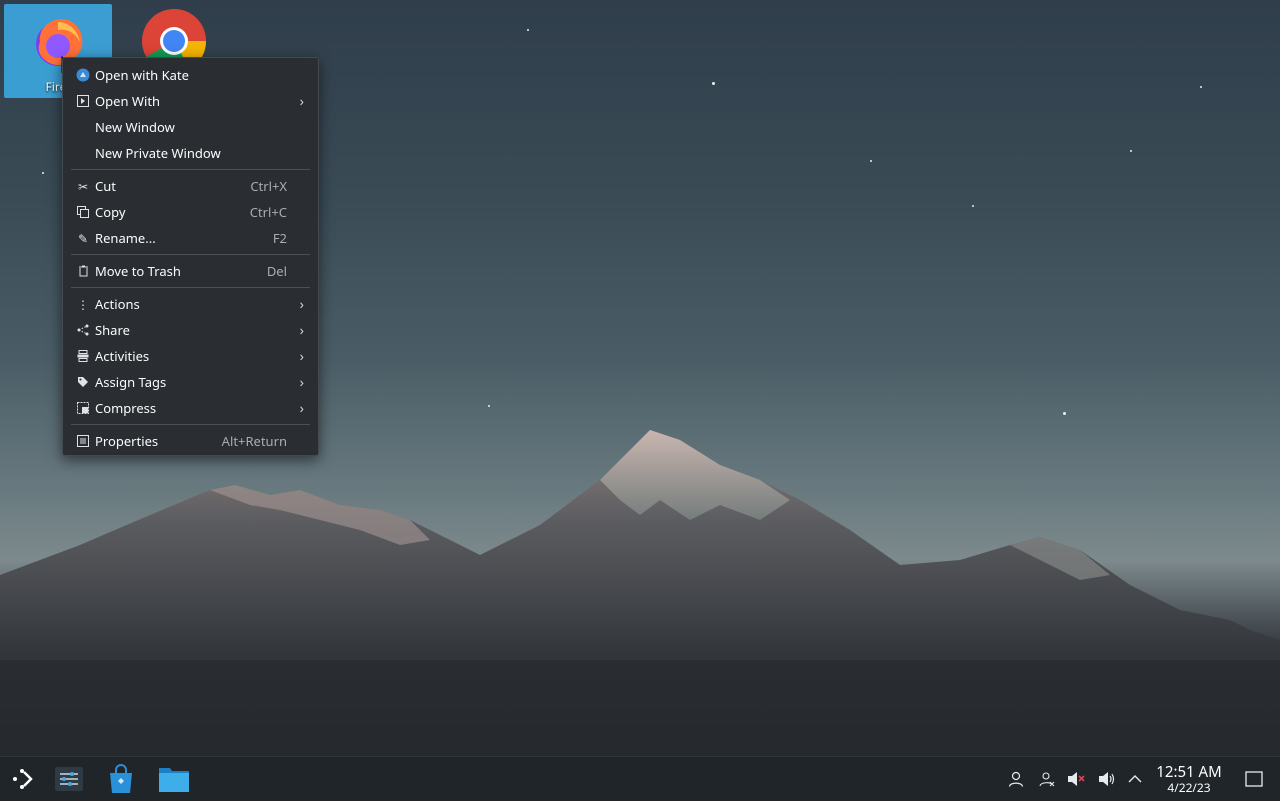  Describe the element at coordinates (1135, 779) in the screenshot. I see `chevron-up-icon` at that location.